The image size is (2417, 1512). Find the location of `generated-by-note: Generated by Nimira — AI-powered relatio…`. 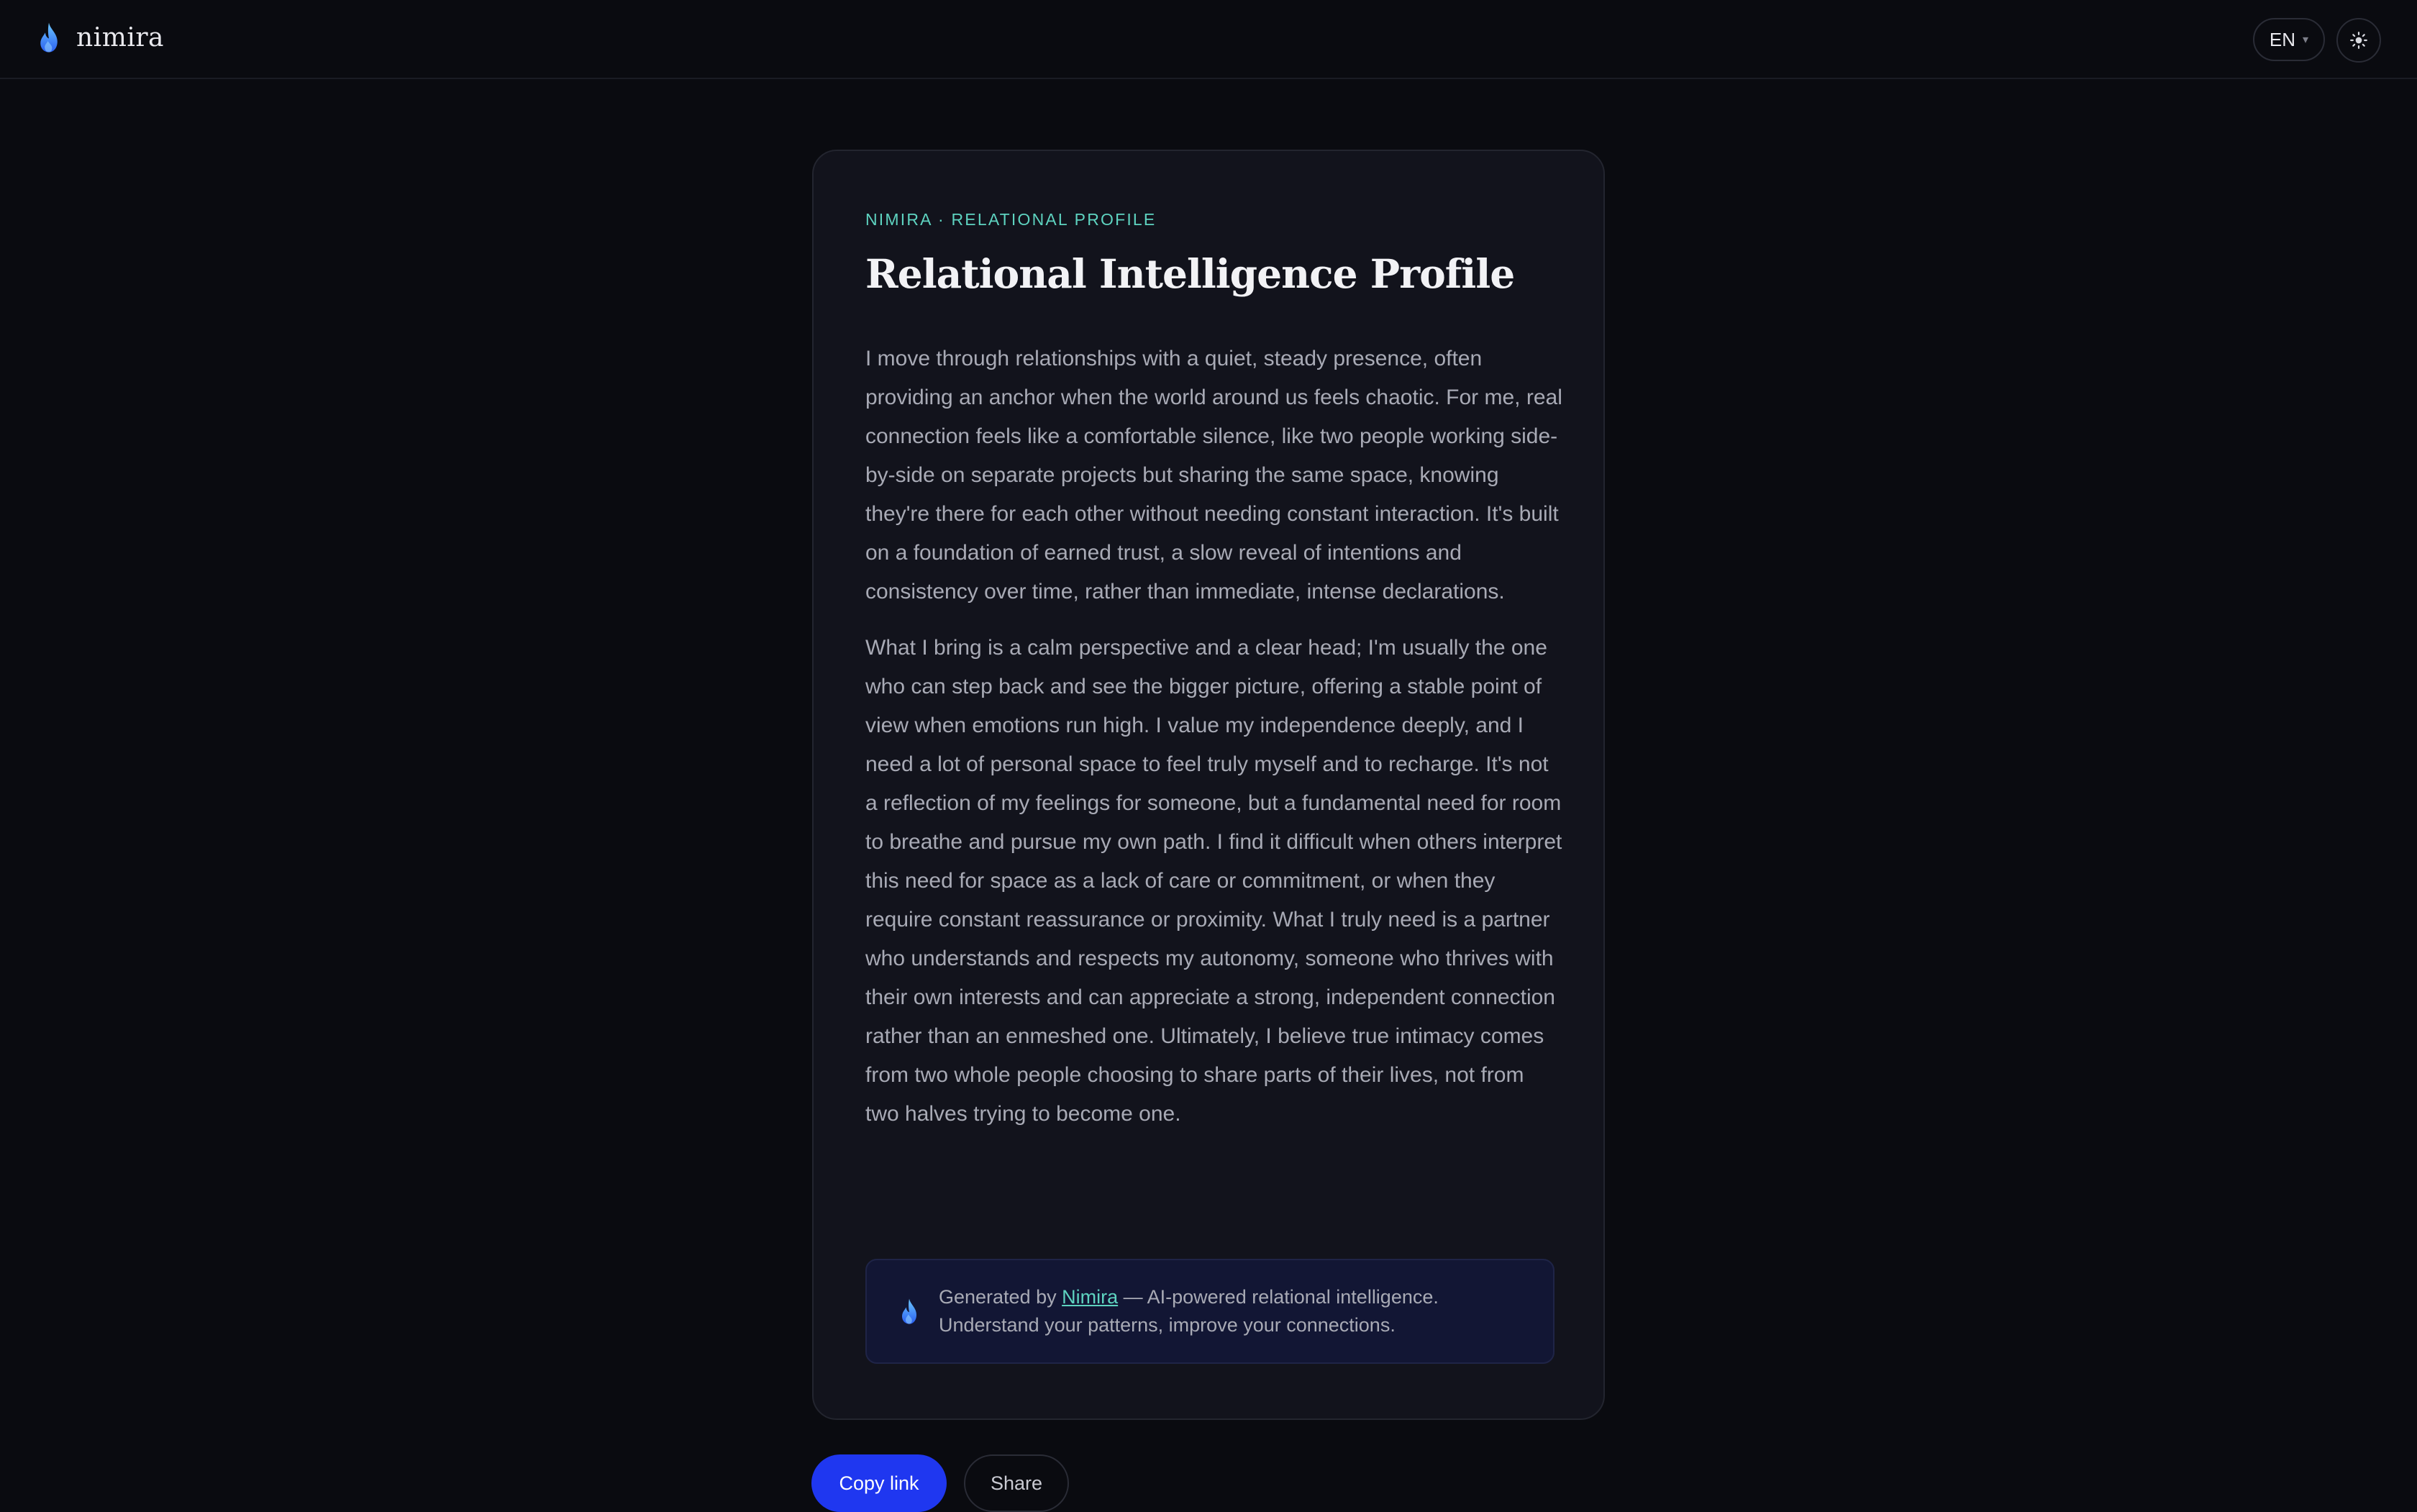

generated-by-note: Generated by Nimira — AI-powered relatio… is located at coordinates (1210, 1311).